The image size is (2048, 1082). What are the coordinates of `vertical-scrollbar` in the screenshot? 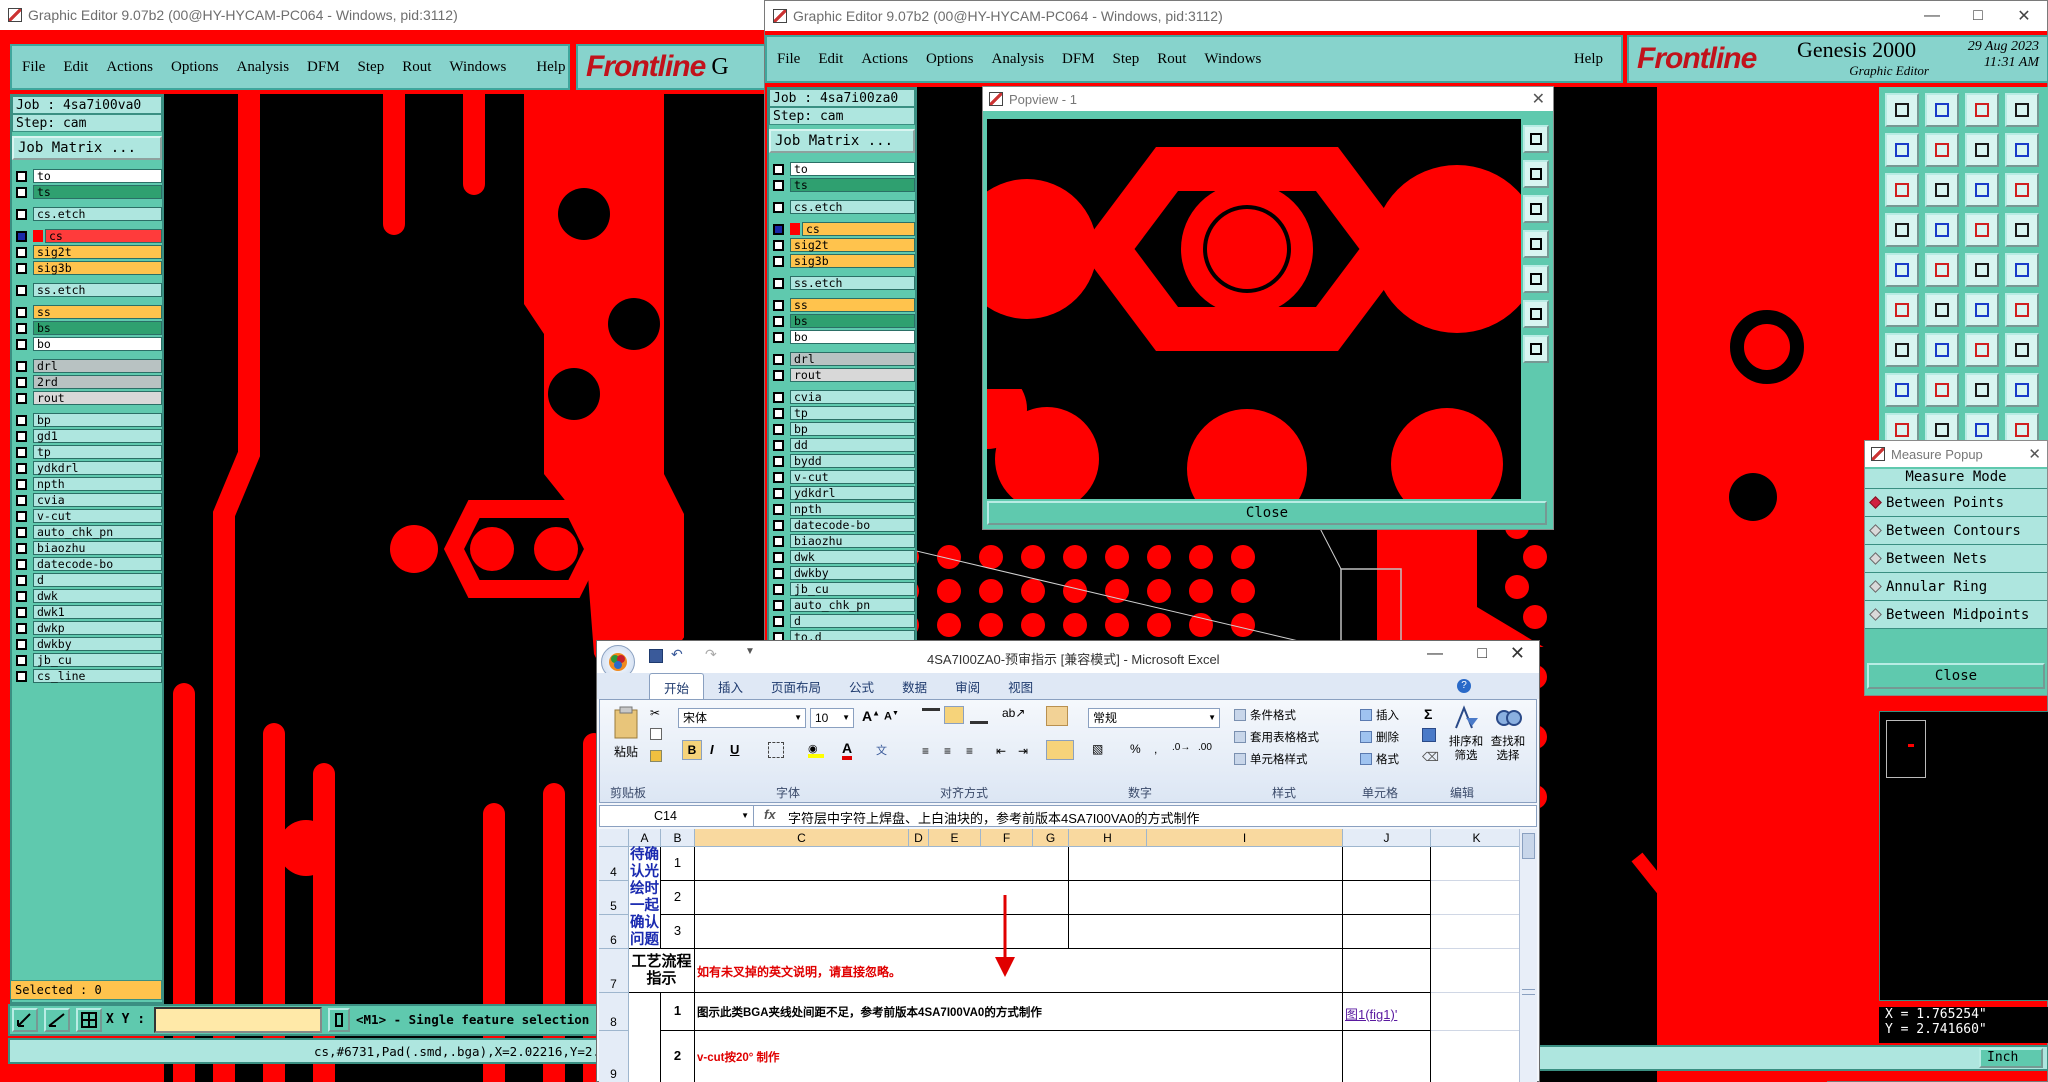 It's located at (1528, 955).